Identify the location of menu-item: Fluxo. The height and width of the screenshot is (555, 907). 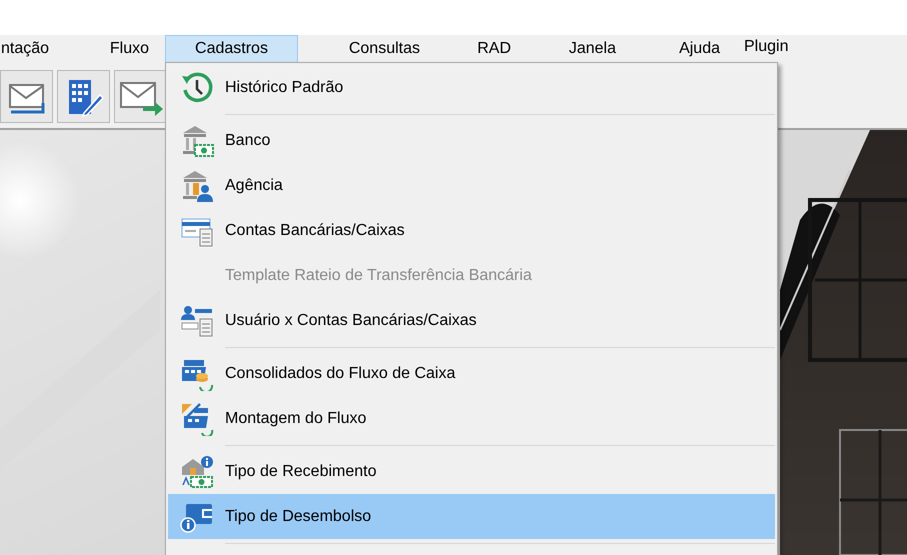
(110, 49).